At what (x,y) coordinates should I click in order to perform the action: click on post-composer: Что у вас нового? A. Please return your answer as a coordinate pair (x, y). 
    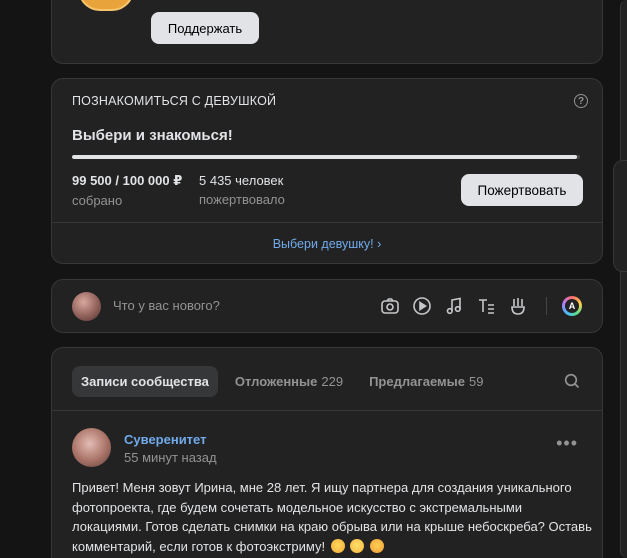
    Looking at the image, I should click on (327, 306).